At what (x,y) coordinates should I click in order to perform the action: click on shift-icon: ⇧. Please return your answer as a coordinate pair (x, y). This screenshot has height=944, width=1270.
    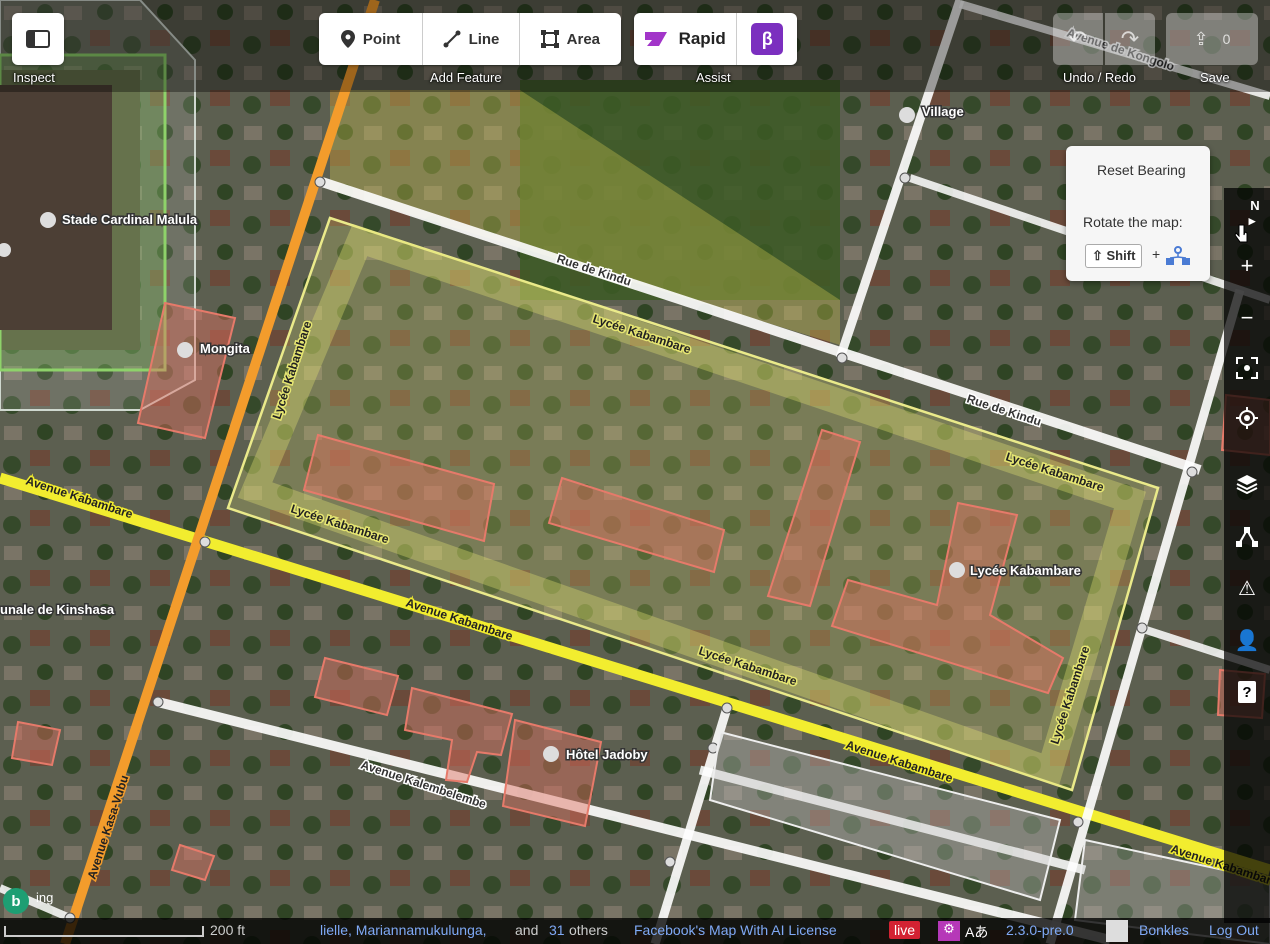
    Looking at the image, I should click on (1099, 255).